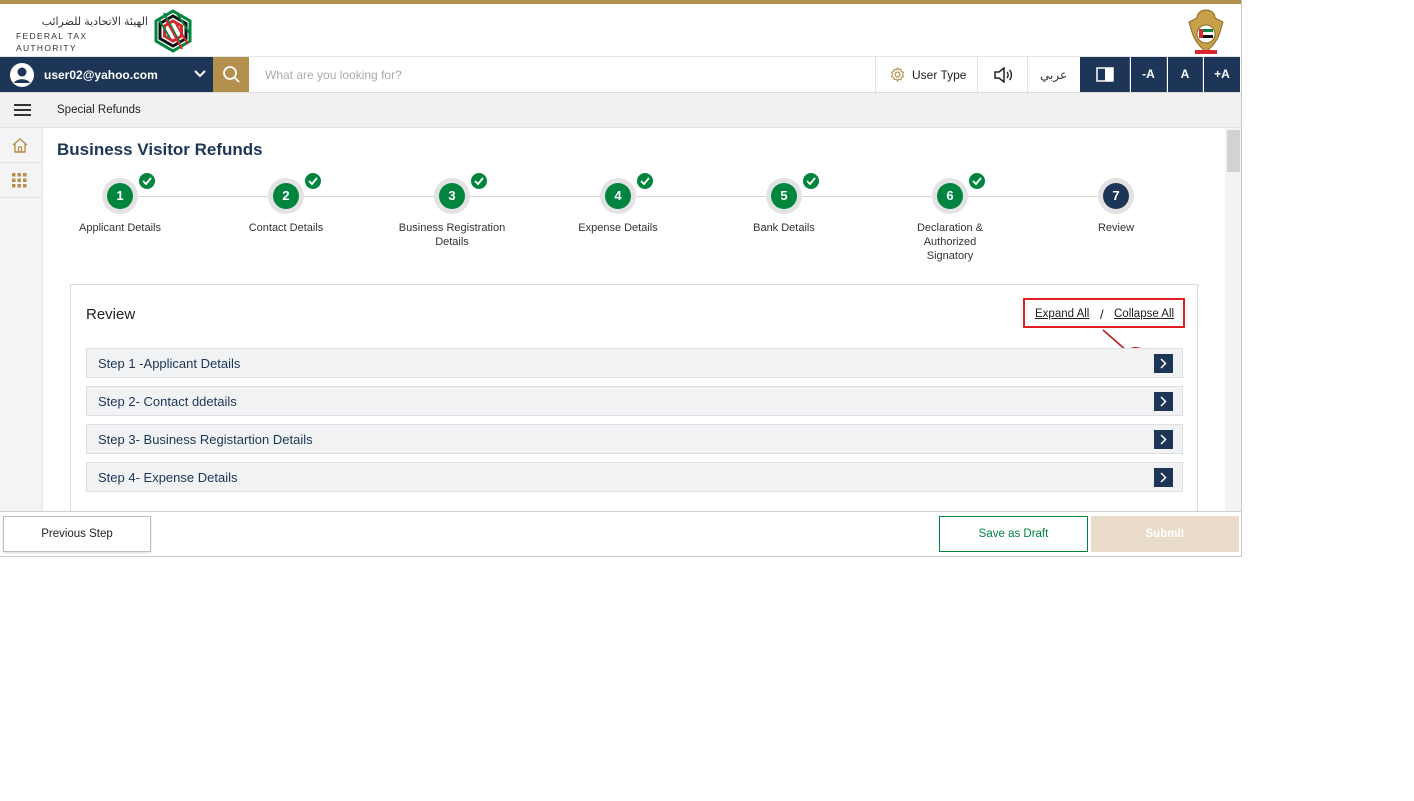 This screenshot has width=1414, height=801. Describe the element at coordinates (1165, 534) in the screenshot. I see `submit-button: Submit` at that location.